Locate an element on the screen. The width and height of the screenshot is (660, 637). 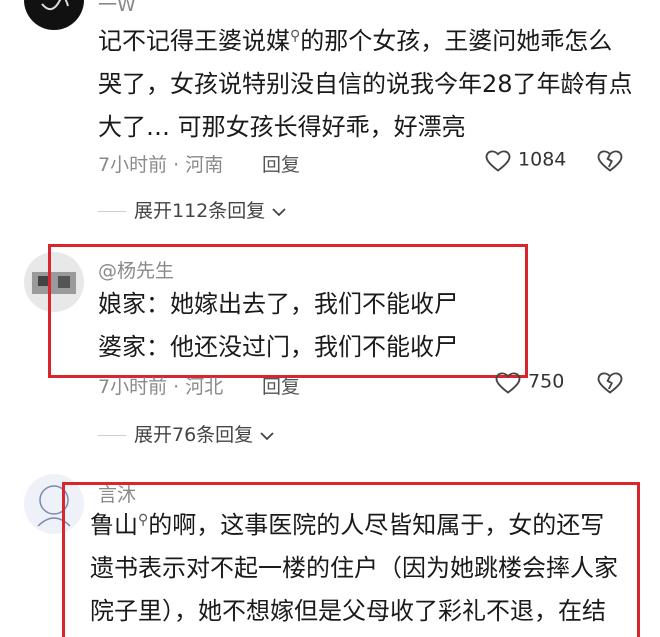
comment-meta: 7小时前 · 河南 is located at coordinates (161, 165).